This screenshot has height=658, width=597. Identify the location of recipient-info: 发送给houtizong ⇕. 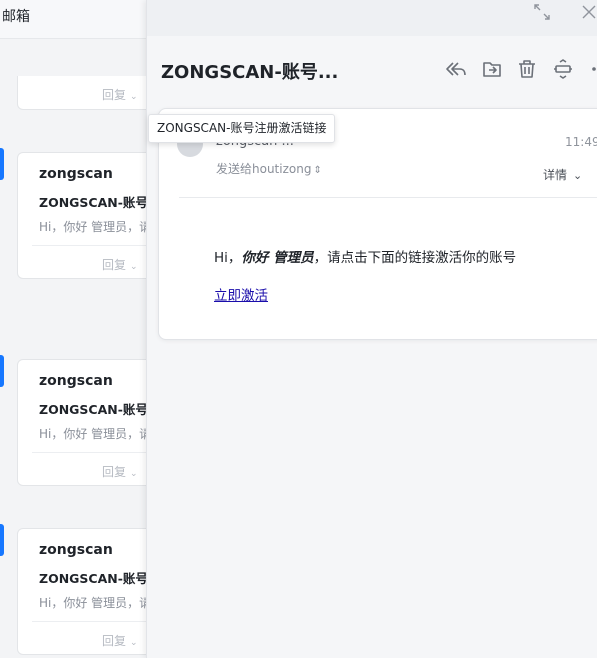
(269, 168).